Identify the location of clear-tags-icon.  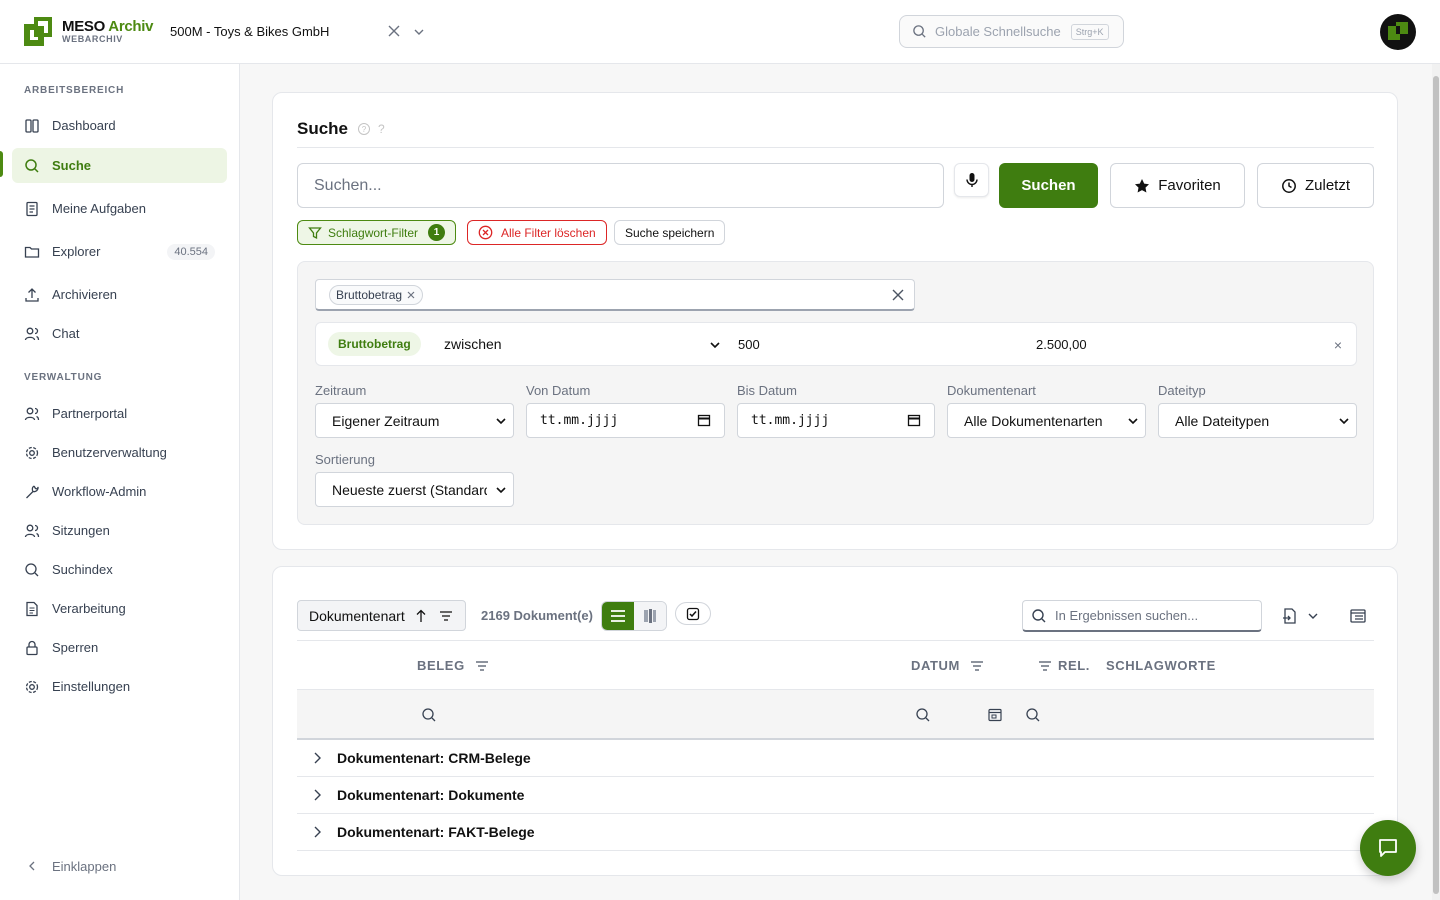
(898, 295).